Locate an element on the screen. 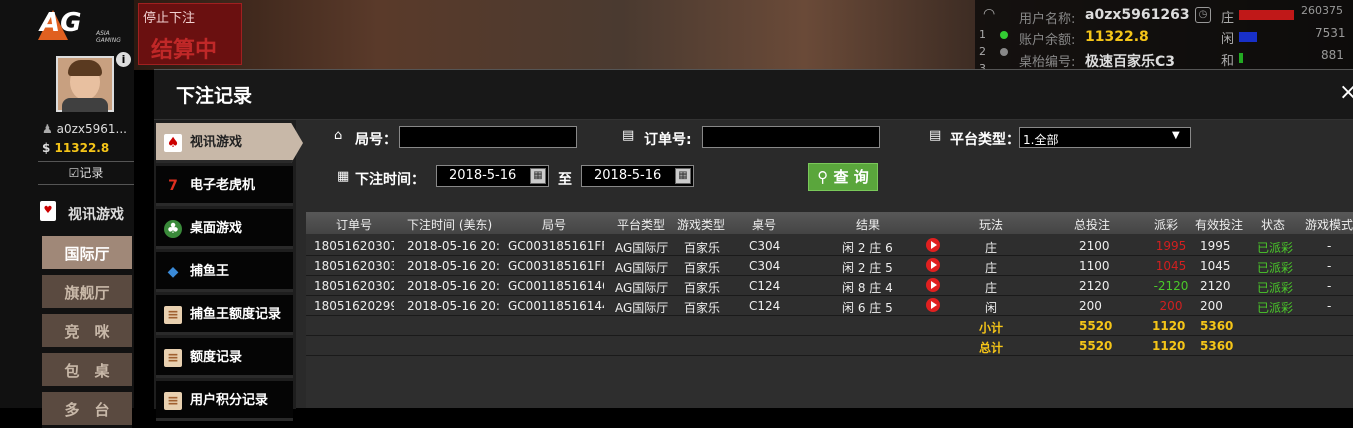  cell-game: 百家乐 is located at coordinates (702, 308).